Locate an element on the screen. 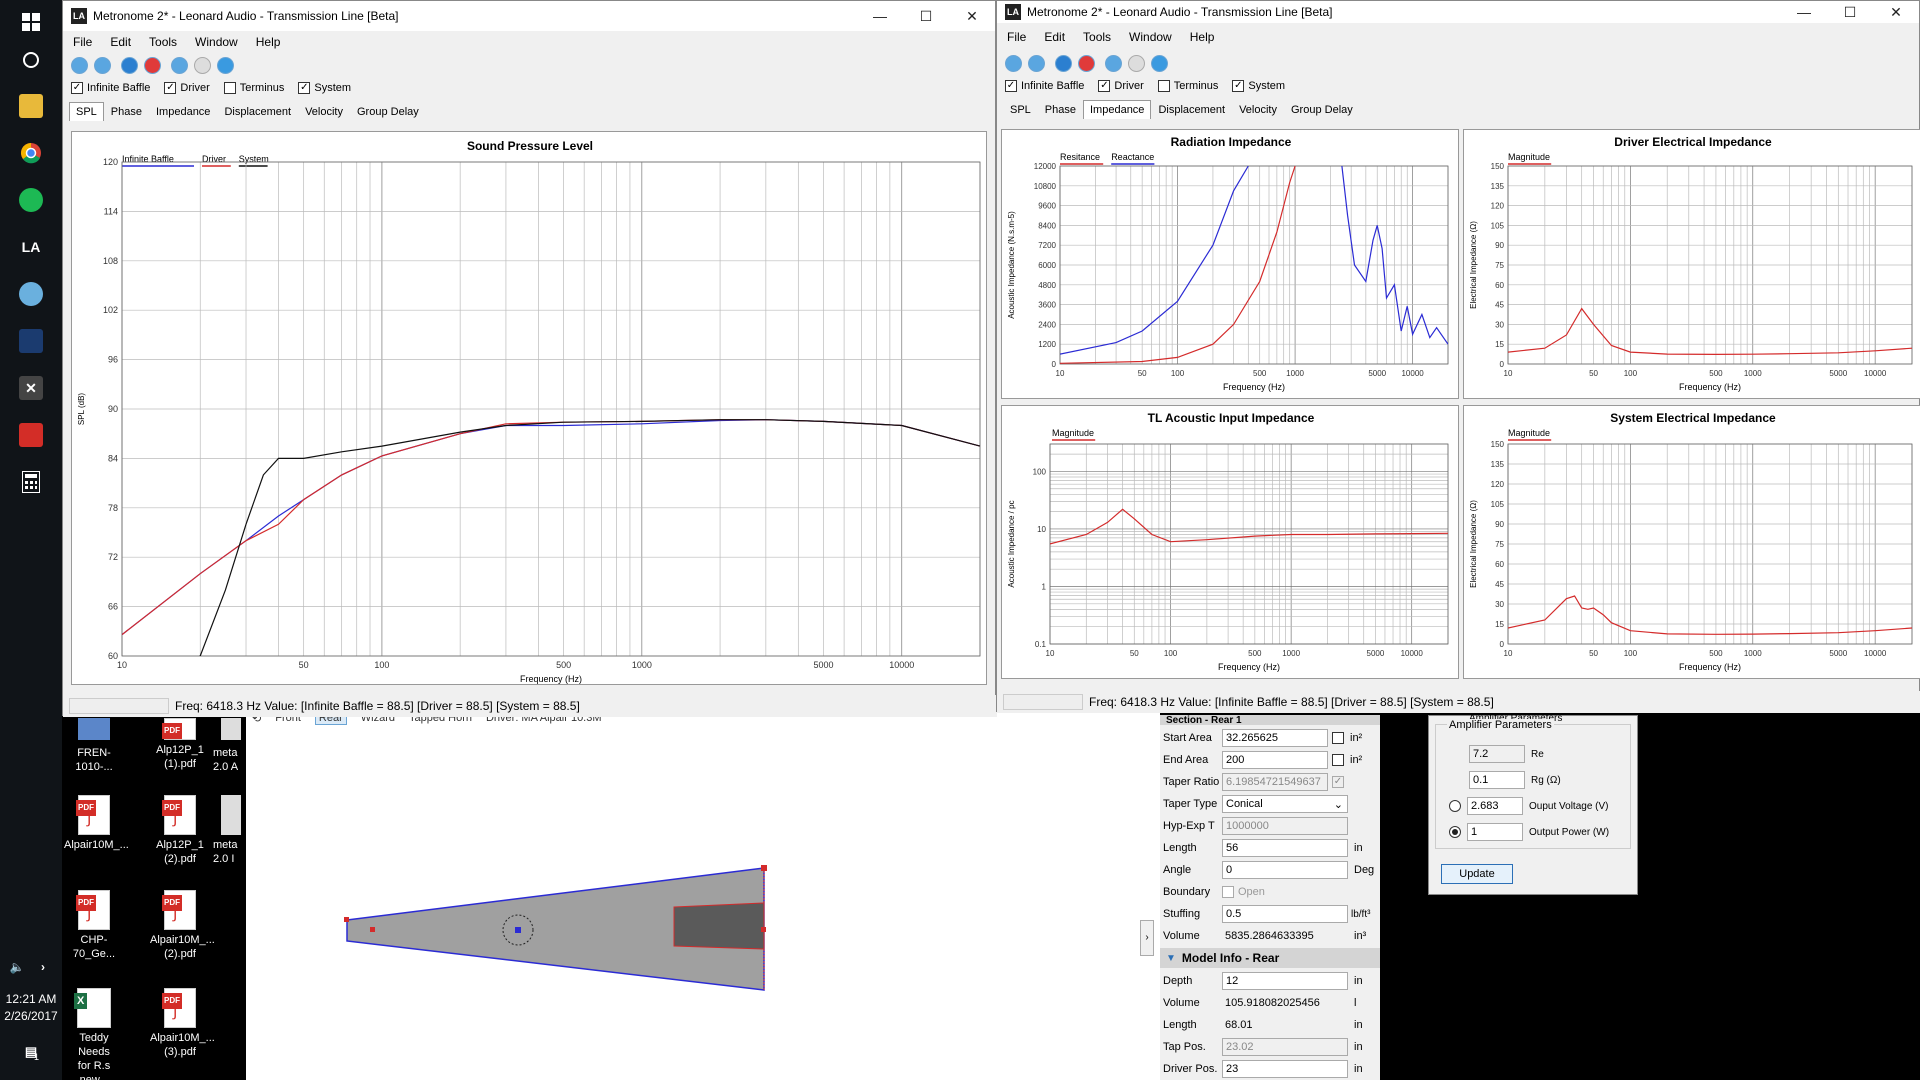  clock-date: 2/26/2017 is located at coordinates (31, 1016).